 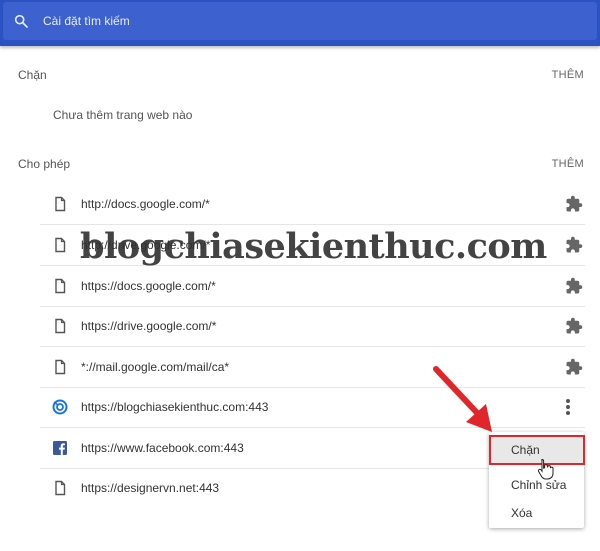 What do you see at coordinates (155, 367) in the screenshot?
I see `site-url: *://mail.google.com/mail/ca*` at bounding box center [155, 367].